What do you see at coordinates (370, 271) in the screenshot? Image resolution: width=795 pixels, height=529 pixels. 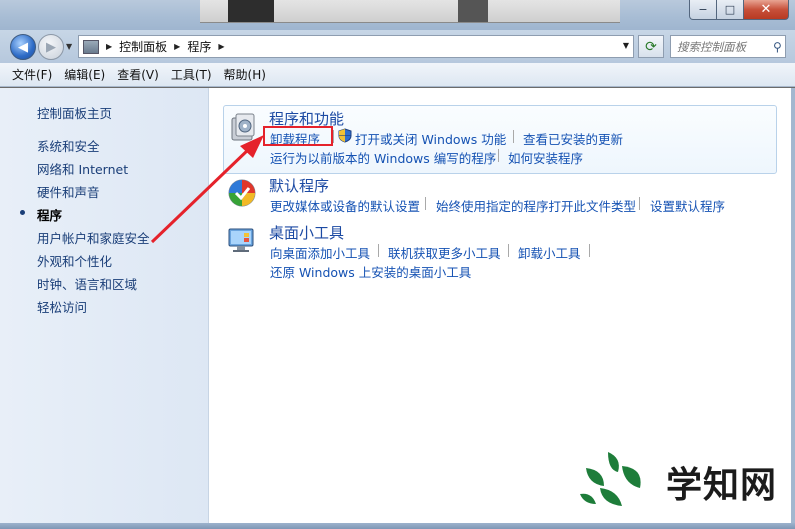 I see `restore-gadgets-link: 还原 Windows 上安装的桌面小工具` at bounding box center [370, 271].